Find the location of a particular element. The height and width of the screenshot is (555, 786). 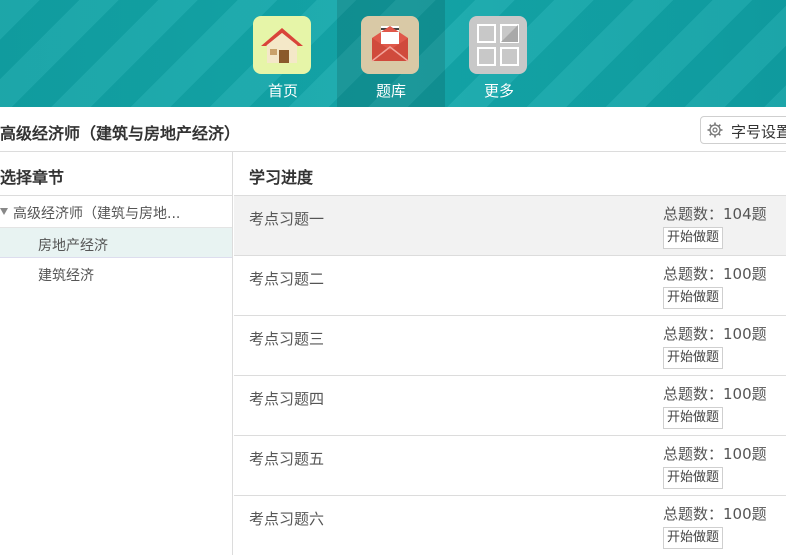

exercise-row: 考点习题一 总题数：104题 开始做题 is located at coordinates (510, 226).